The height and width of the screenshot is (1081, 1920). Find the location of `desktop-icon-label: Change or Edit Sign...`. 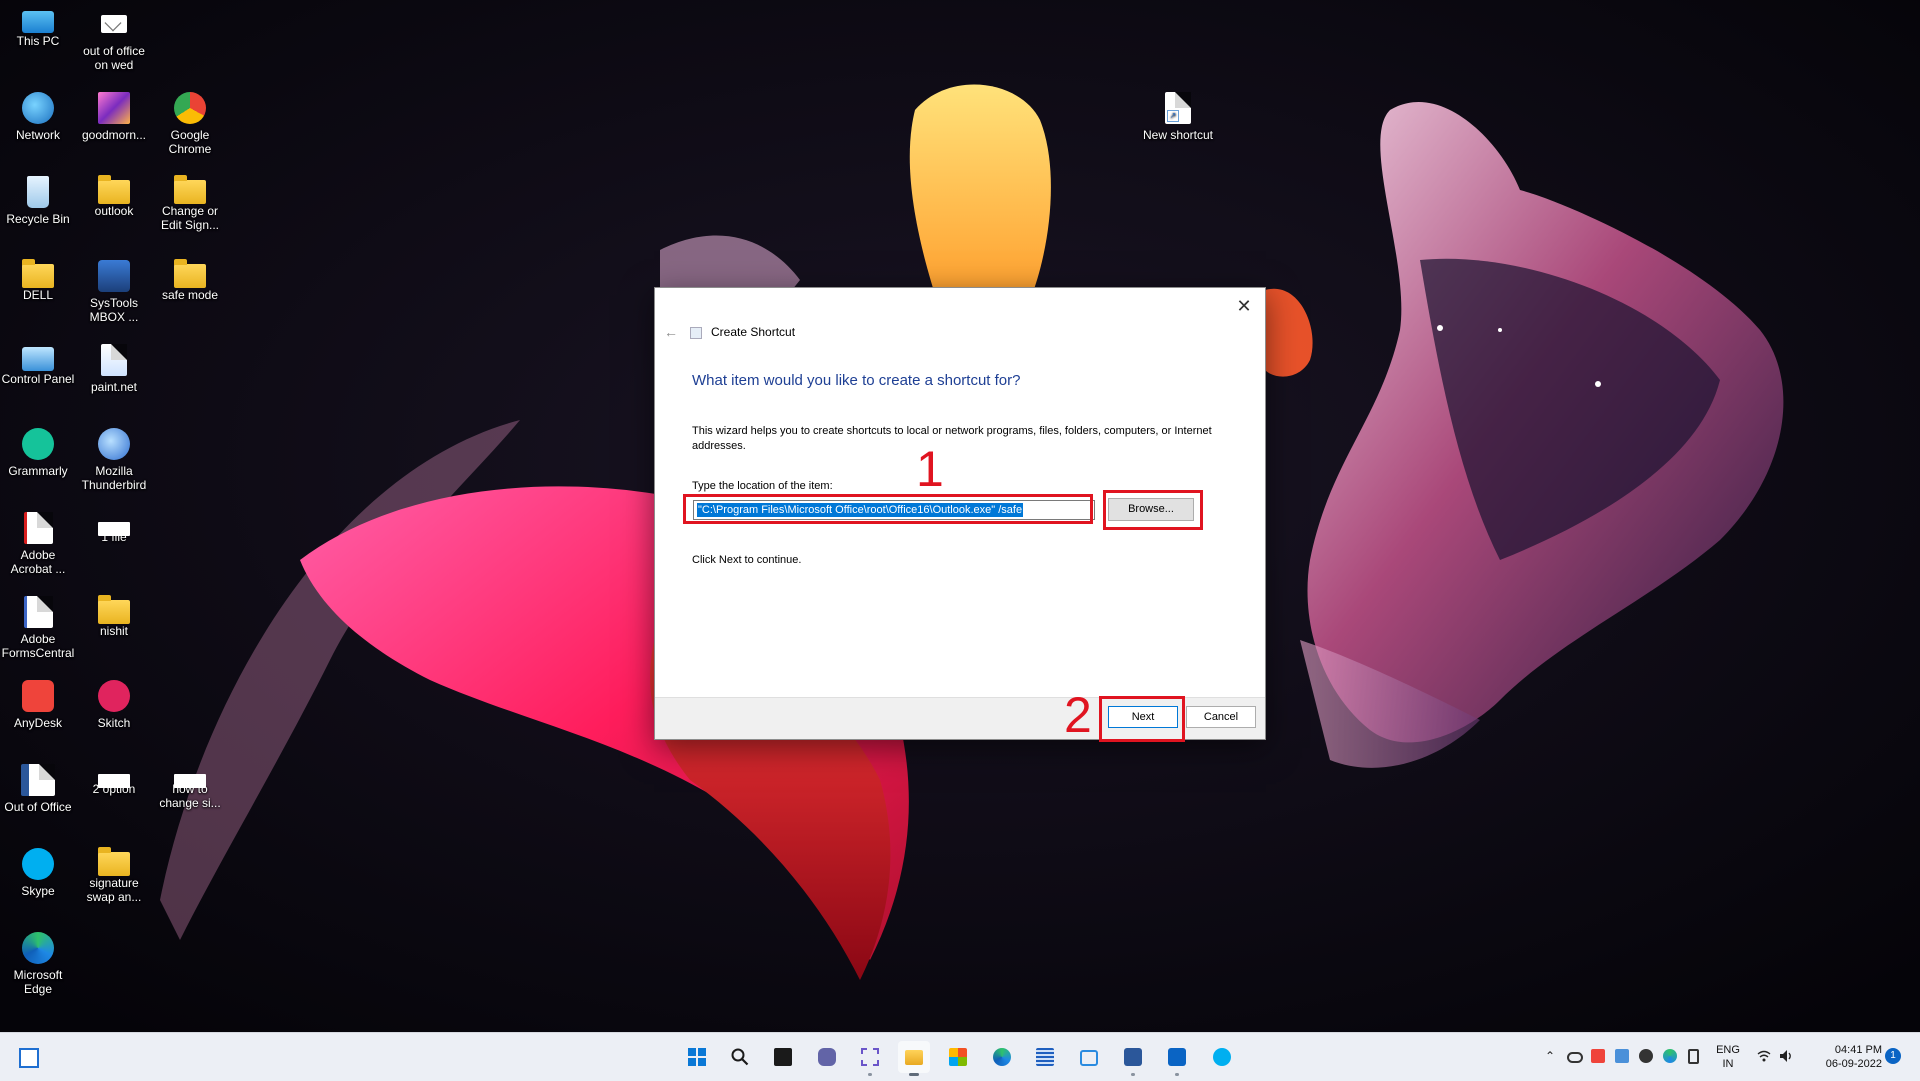

desktop-icon-label: Change or Edit Sign... is located at coordinates (190, 218).